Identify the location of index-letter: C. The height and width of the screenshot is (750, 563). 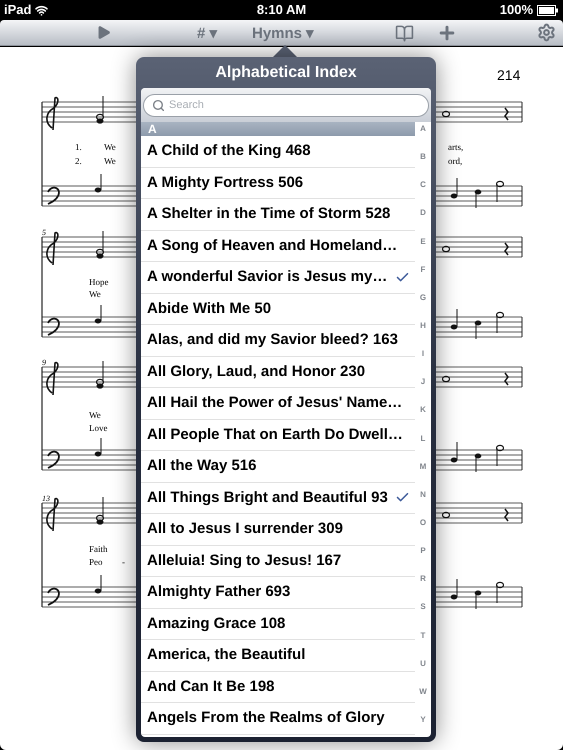
(423, 185).